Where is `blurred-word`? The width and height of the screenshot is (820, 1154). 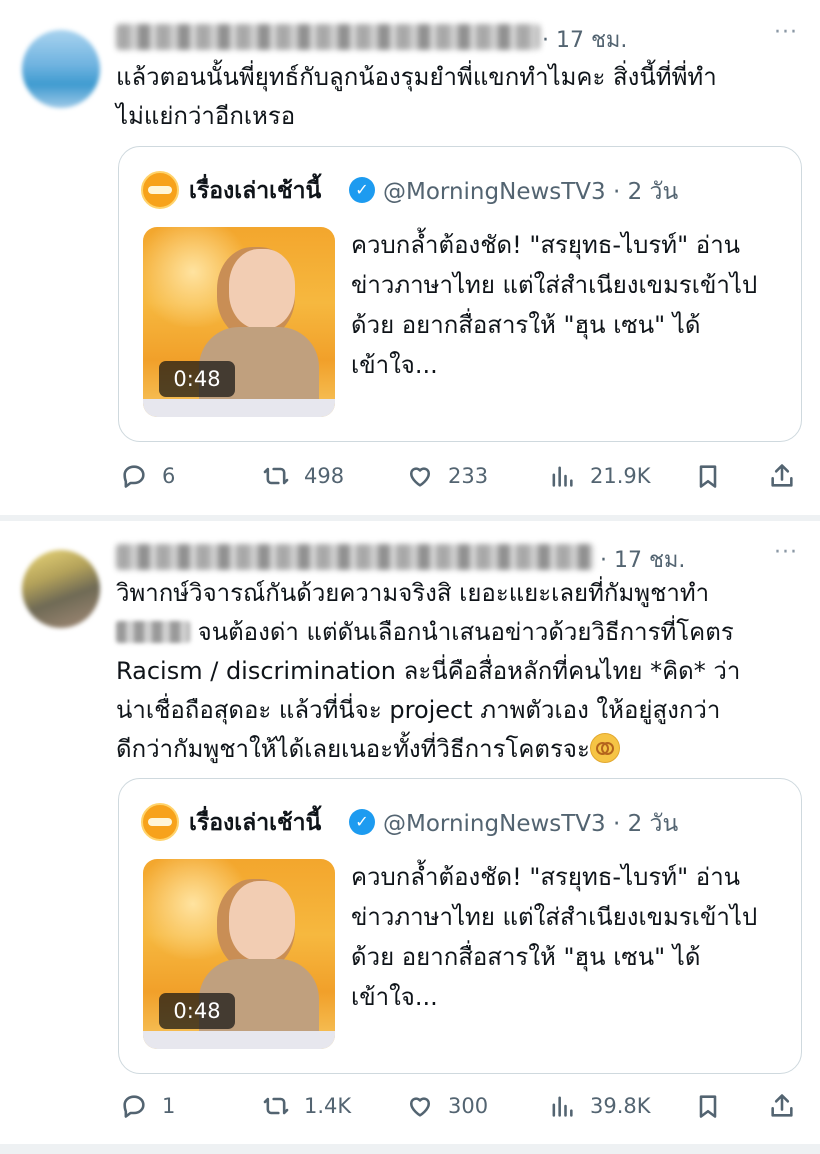 blurred-word is located at coordinates (153, 632).